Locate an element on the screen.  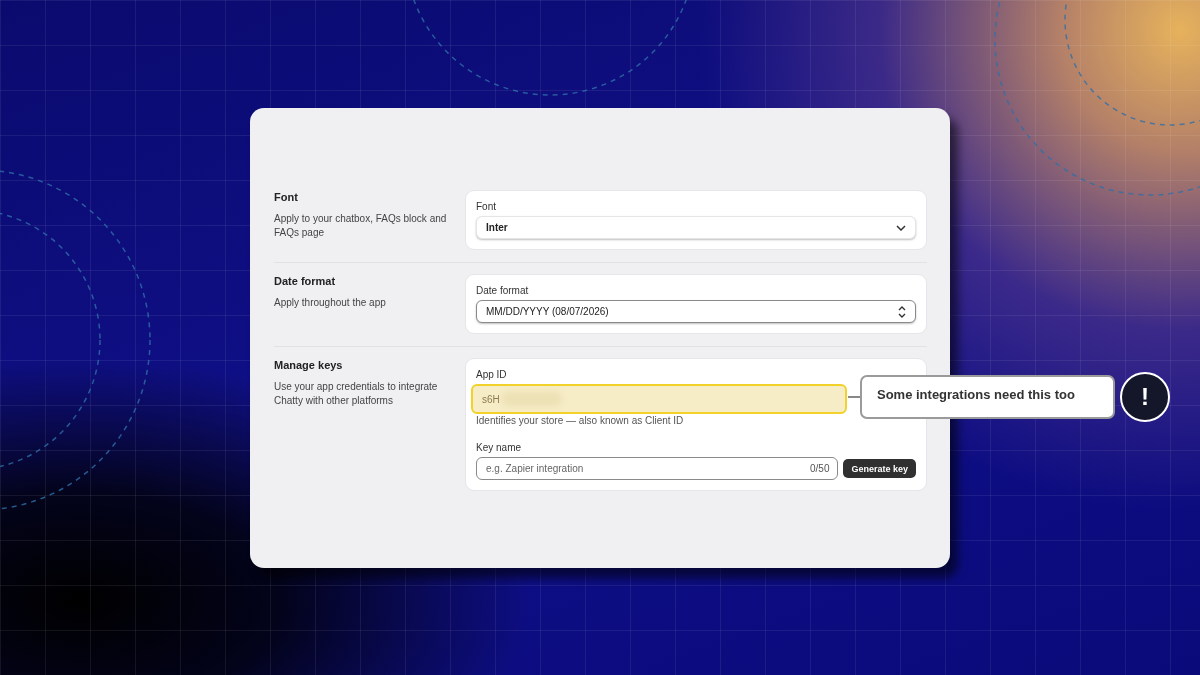
alert-badge: ! is located at coordinates (1145, 397).